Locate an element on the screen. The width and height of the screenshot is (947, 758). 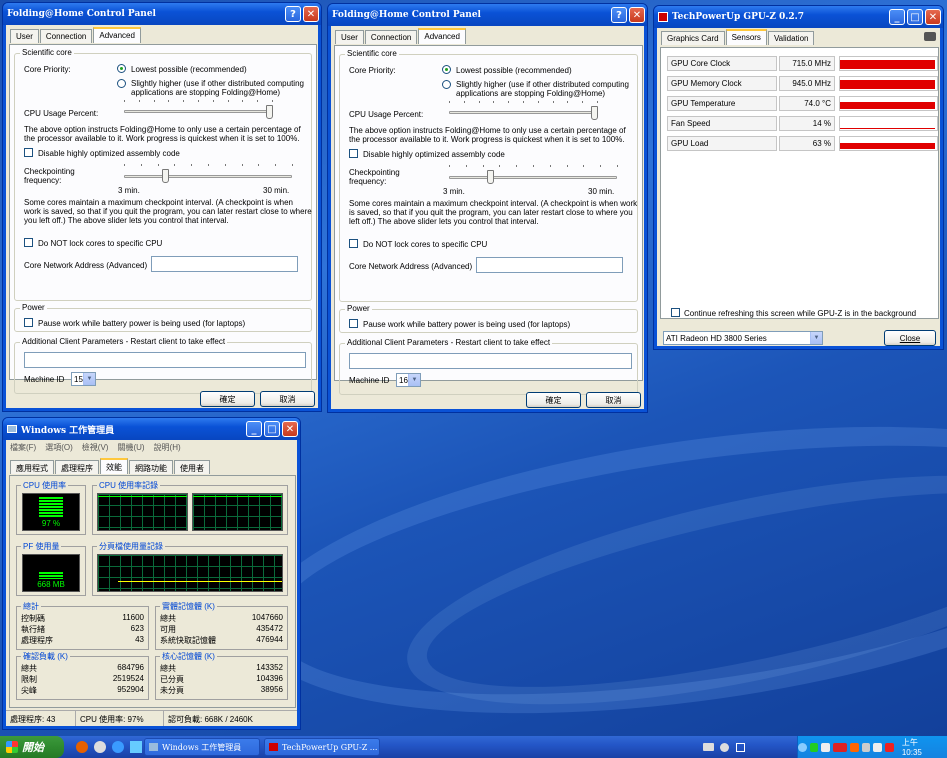
gpu-select-value: ATI Radeon HD 3800 Series is located at coordinates (716, 338).